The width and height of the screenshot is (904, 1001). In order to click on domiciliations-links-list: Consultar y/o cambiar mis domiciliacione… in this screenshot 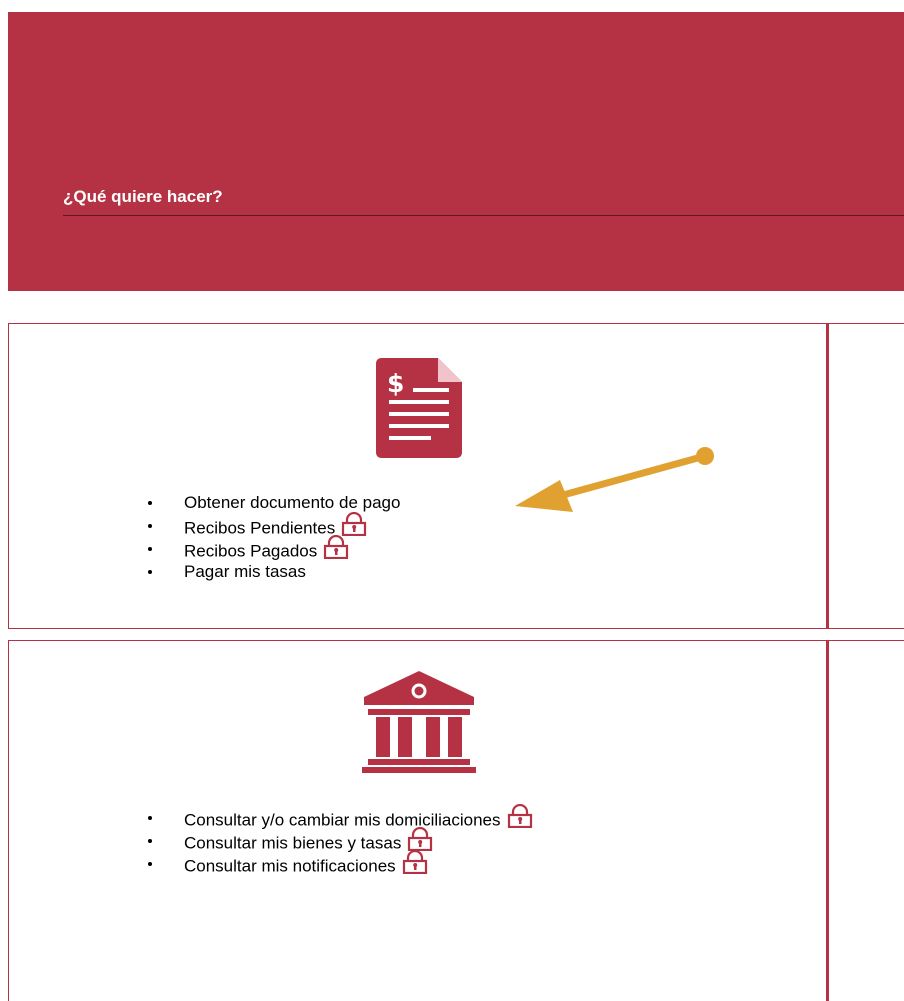, I will do `click(340, 839)`.